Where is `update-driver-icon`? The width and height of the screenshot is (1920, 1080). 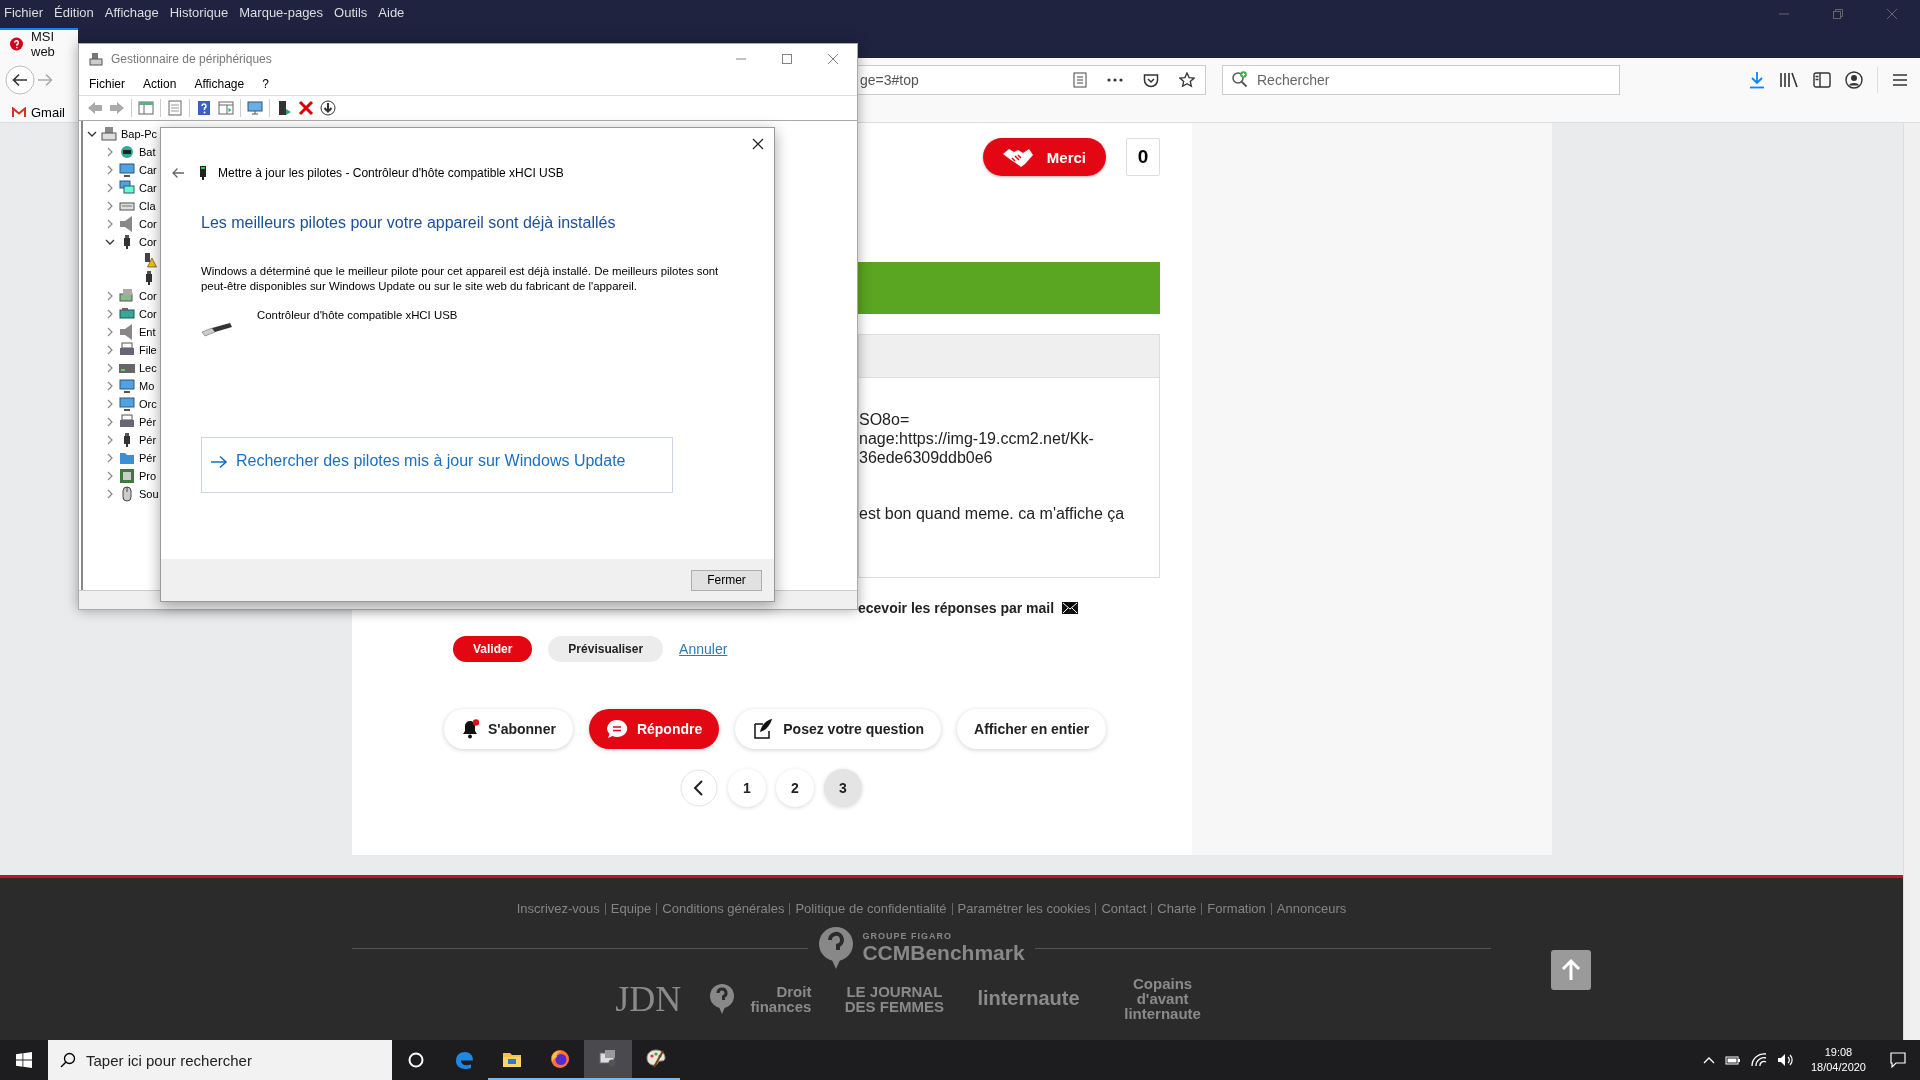 update-driver-icon is located at coordinates (284, 108).